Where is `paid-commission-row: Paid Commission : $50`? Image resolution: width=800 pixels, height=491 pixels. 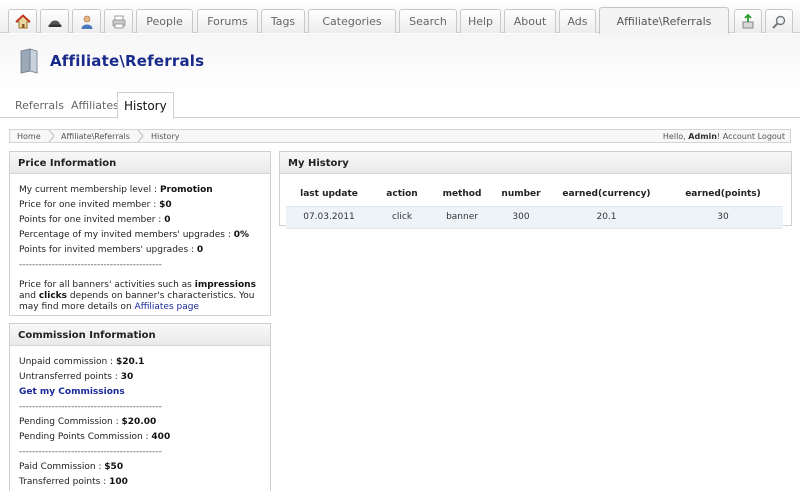
paid-commission-row: Paid Commission : $50 is located at coordinates (71, 467).